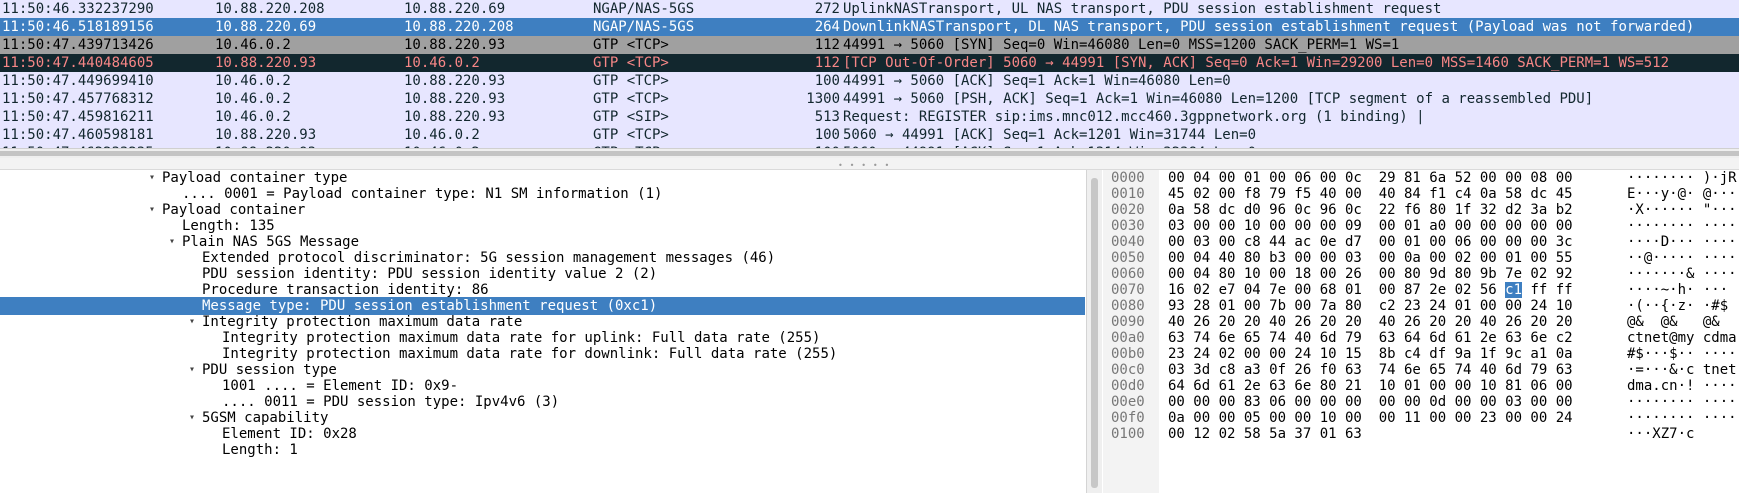  Describe the element at coordinates (78, 9) in the screenshot. I see `packet-time: 11:50:46.332237290` at that location.